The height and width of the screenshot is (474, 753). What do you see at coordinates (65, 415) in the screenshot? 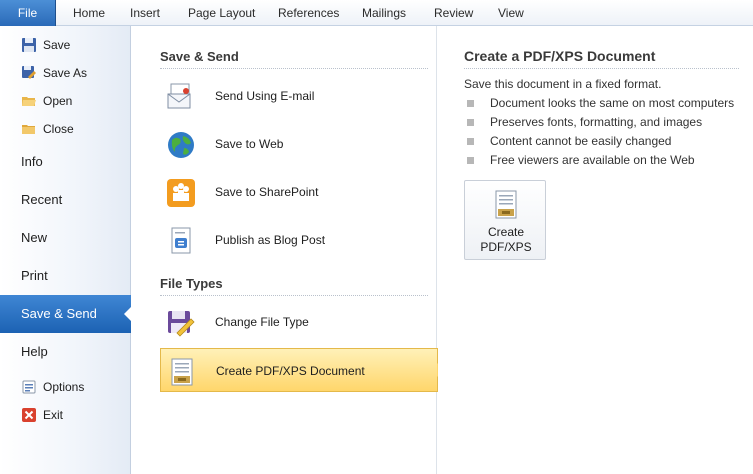
I see `nav-exit: Exit` at bounding box center [65, 415].